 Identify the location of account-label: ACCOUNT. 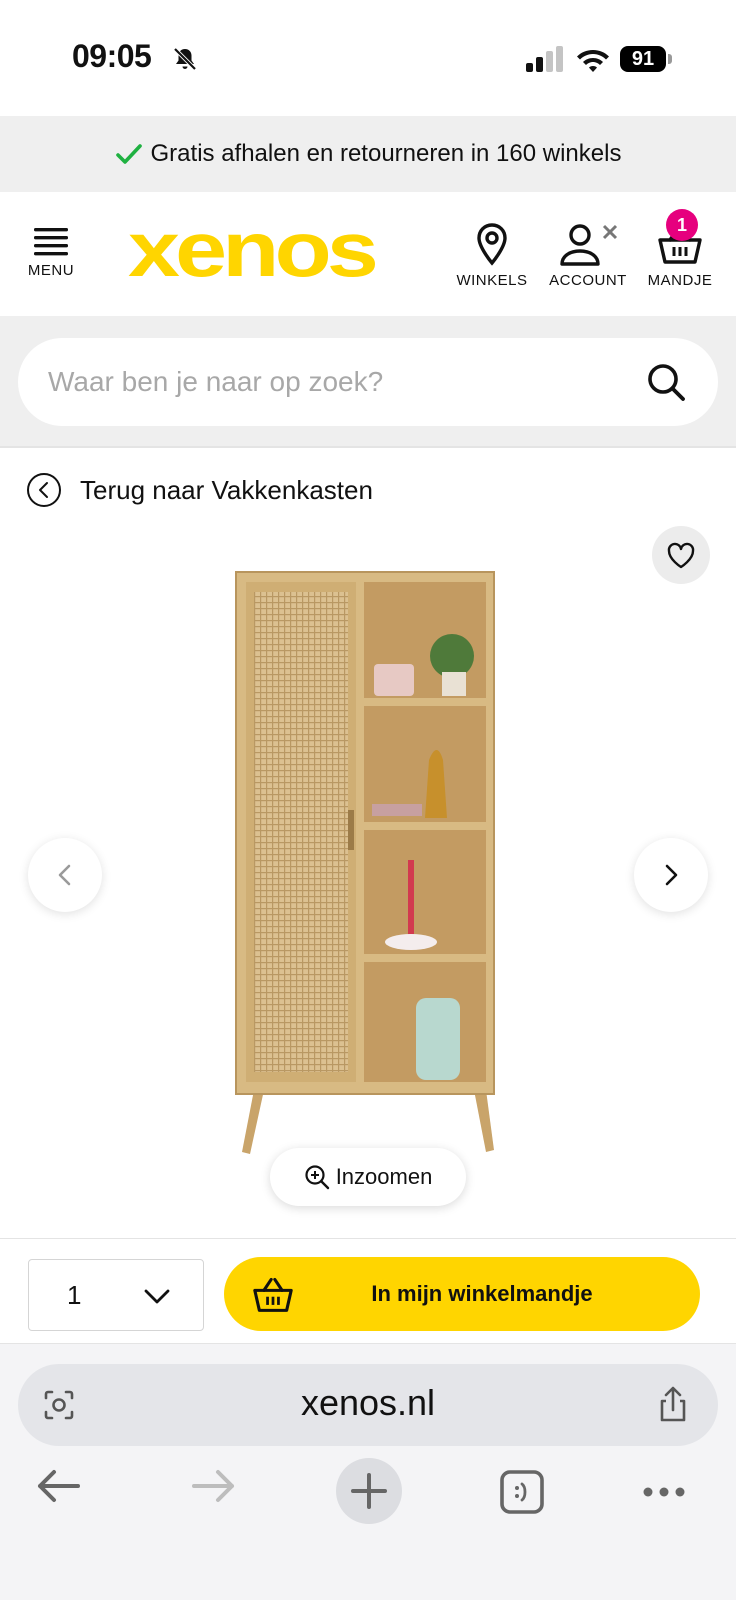
(588, 280).